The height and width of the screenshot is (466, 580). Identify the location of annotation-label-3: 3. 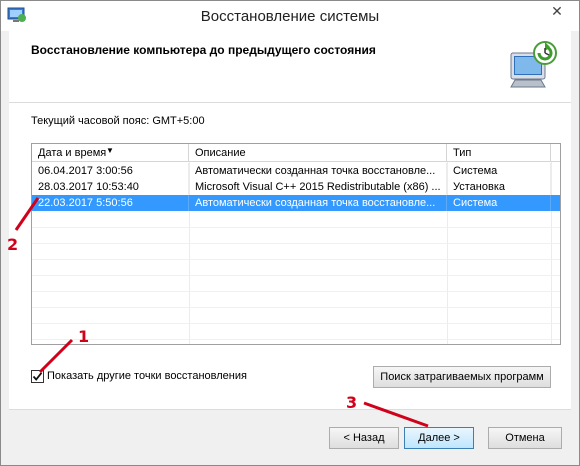
(352, 402).